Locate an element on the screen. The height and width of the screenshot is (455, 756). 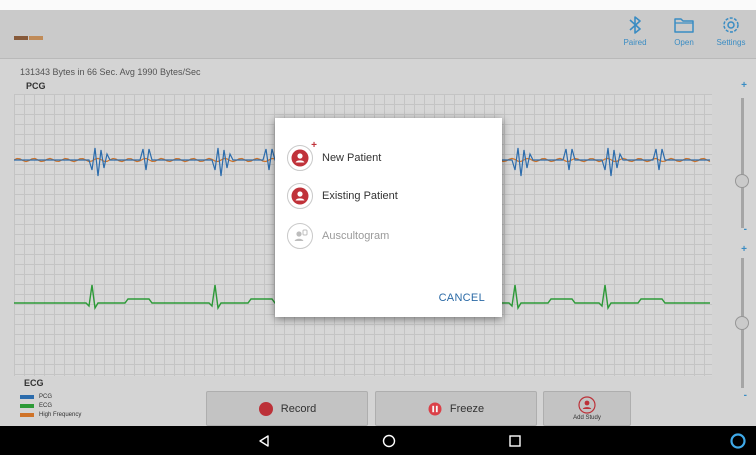
cancel-button: CANCEL is located at coordinates (462, 298).